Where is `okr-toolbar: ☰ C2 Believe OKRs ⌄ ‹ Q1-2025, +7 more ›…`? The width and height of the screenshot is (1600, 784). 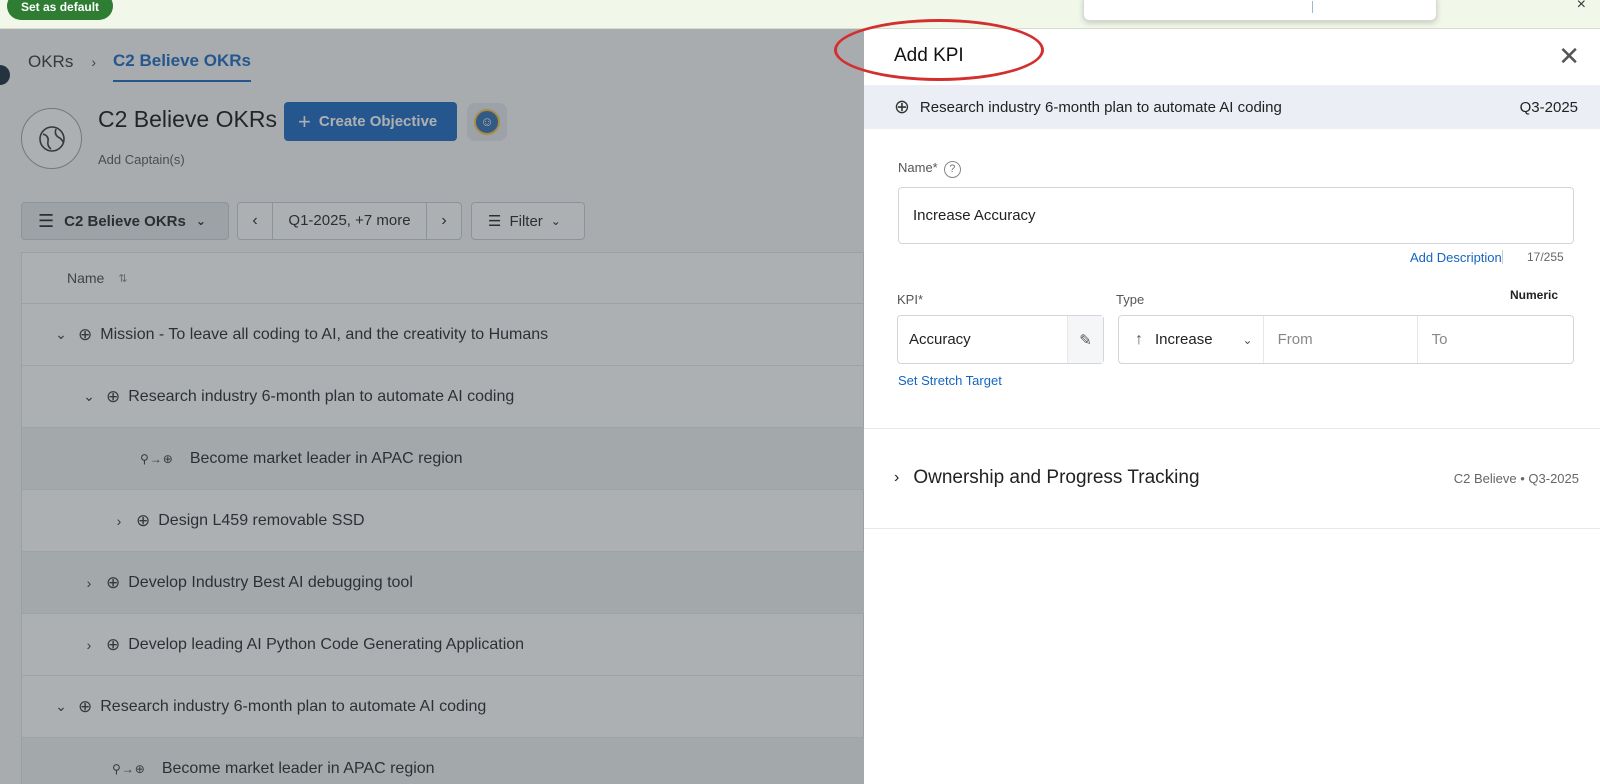 okr-toolbar: ☰ C2 Believe OKRs ⌄ ‹ Q1-2025, +7 more ›… is located at coordinates (303, 221).